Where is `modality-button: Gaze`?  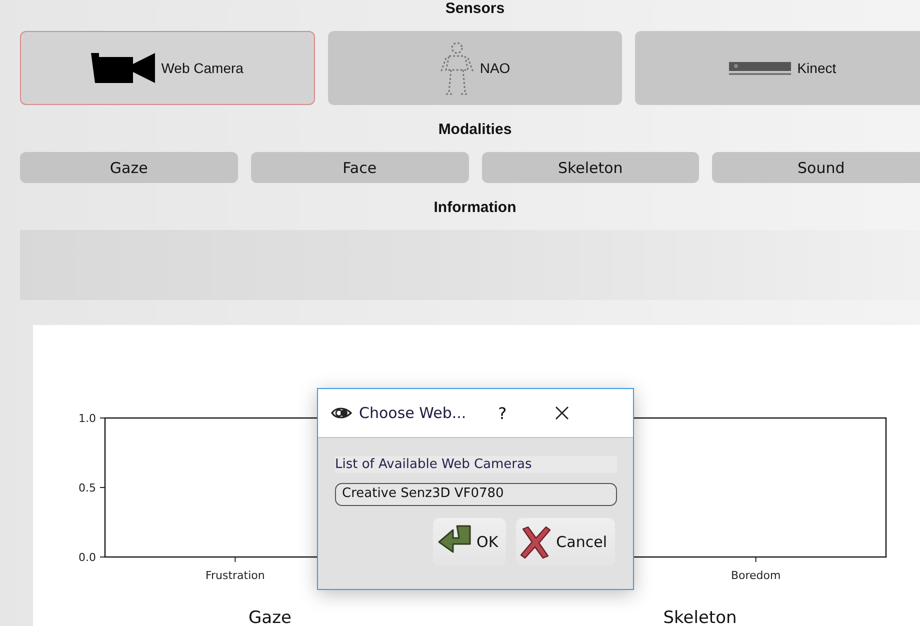 modality-button: Gaze is located at coordinates (129, 167).